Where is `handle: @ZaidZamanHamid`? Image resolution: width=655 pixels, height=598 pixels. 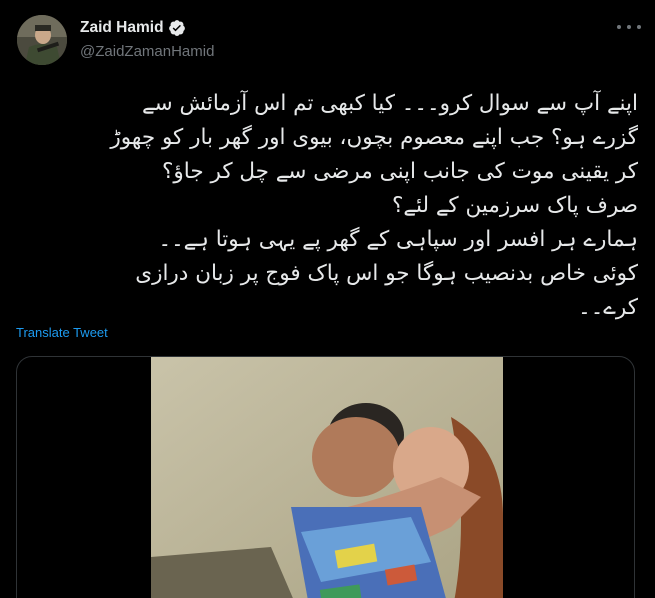
handle: @ZaidZamanHamid is located at coordinates (147, 51).